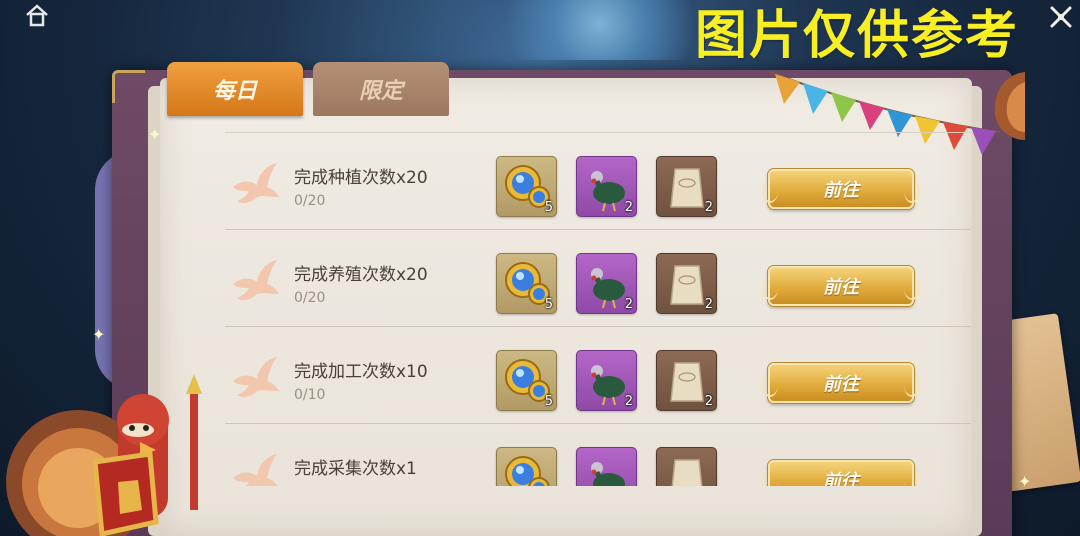  What do you see at coordinates (1061, 17) in the screenshot?
I see `close-icon` at bounding box center [1061, 17].